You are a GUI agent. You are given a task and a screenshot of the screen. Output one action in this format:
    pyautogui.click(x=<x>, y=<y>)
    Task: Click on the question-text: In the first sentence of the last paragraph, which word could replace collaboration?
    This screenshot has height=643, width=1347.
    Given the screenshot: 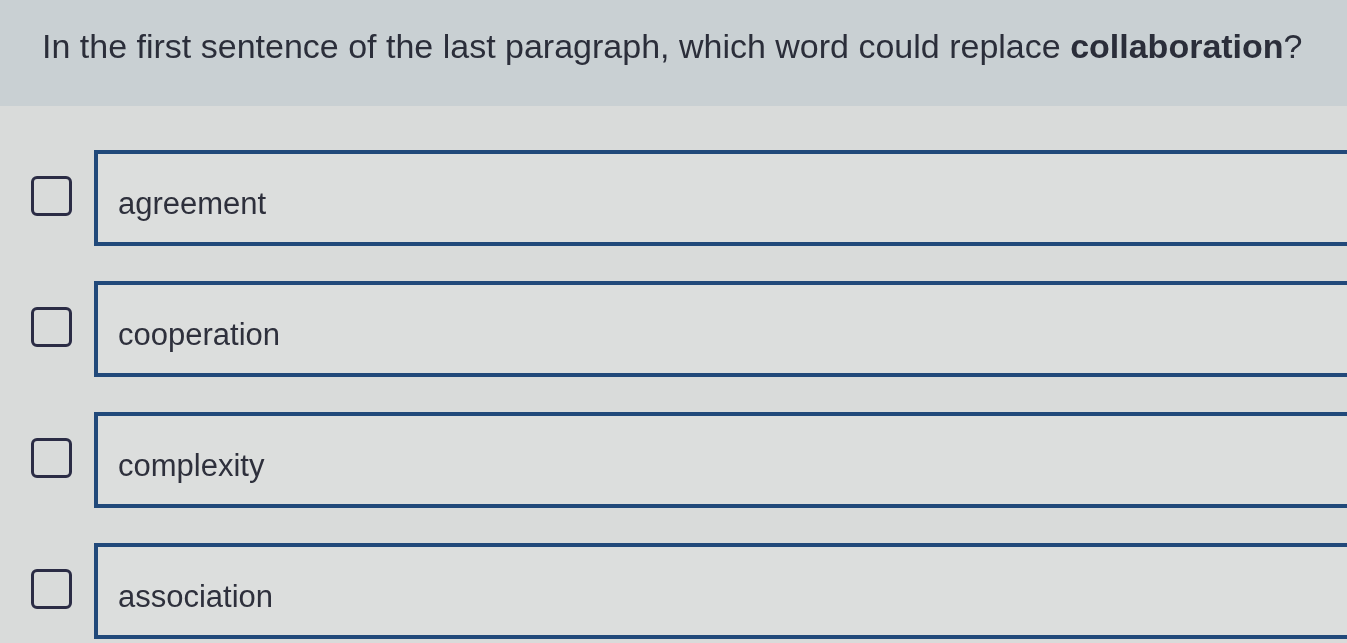 What is the action you would take?
    pyautogui.click(x=672, y=46)
    